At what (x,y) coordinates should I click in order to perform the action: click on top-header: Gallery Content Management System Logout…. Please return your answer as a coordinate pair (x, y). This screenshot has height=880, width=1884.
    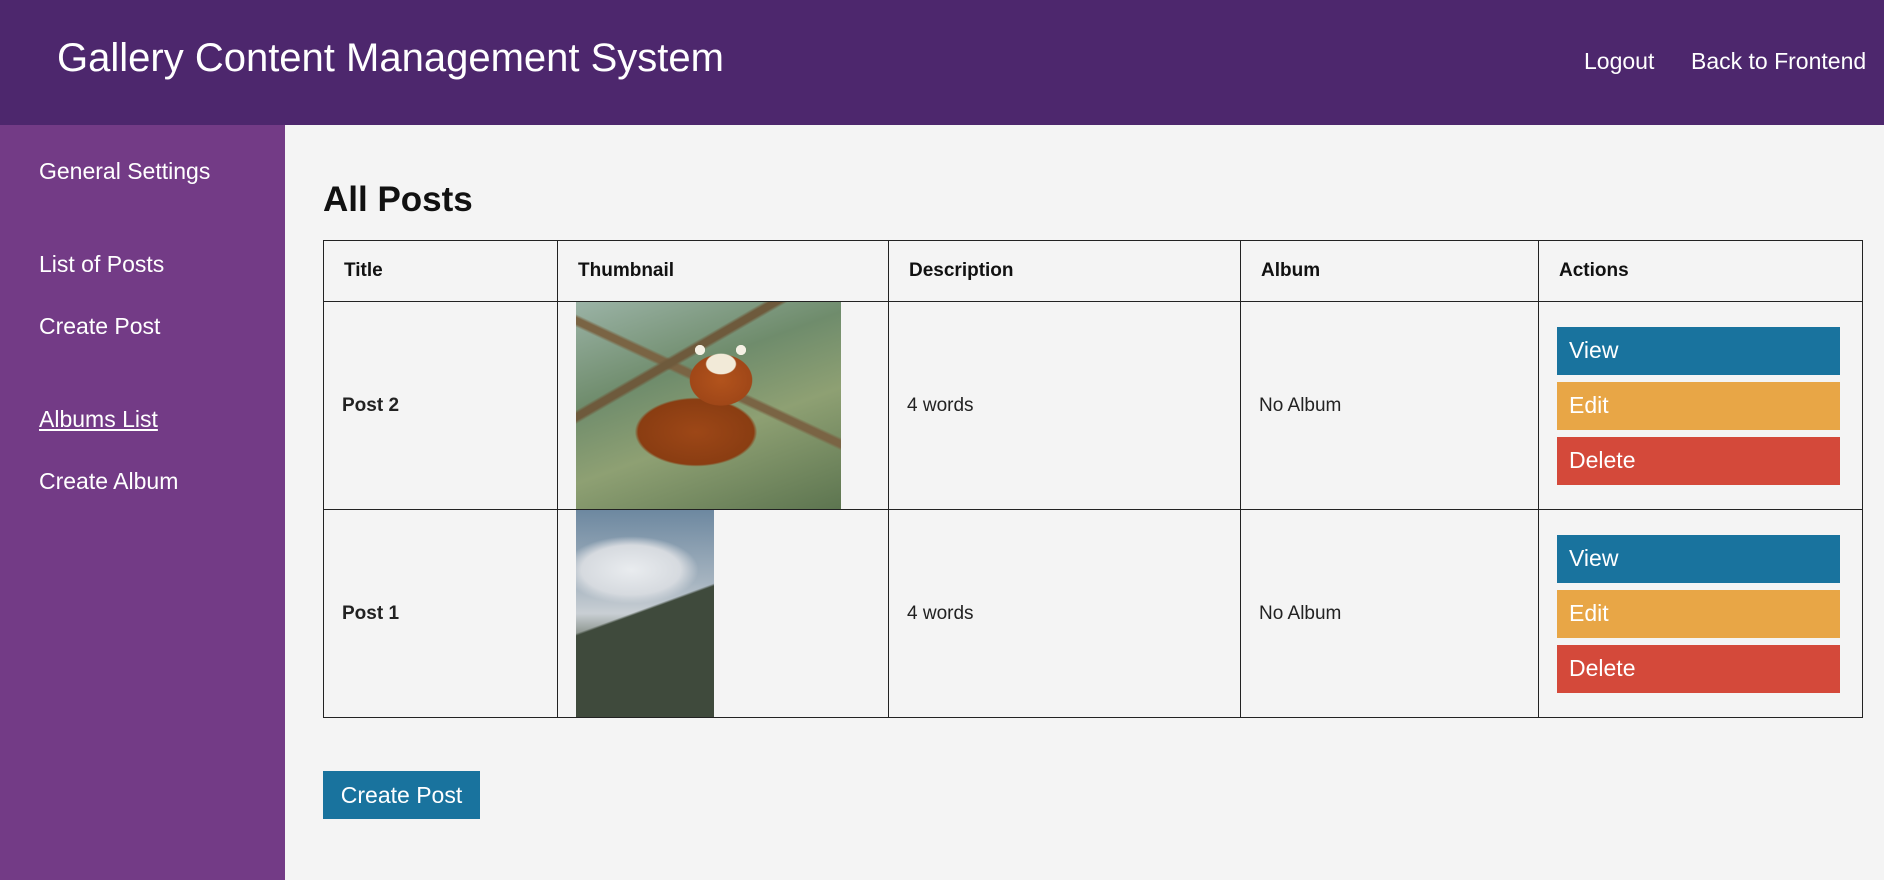
    Looking at the image, I should click on (942, 62).